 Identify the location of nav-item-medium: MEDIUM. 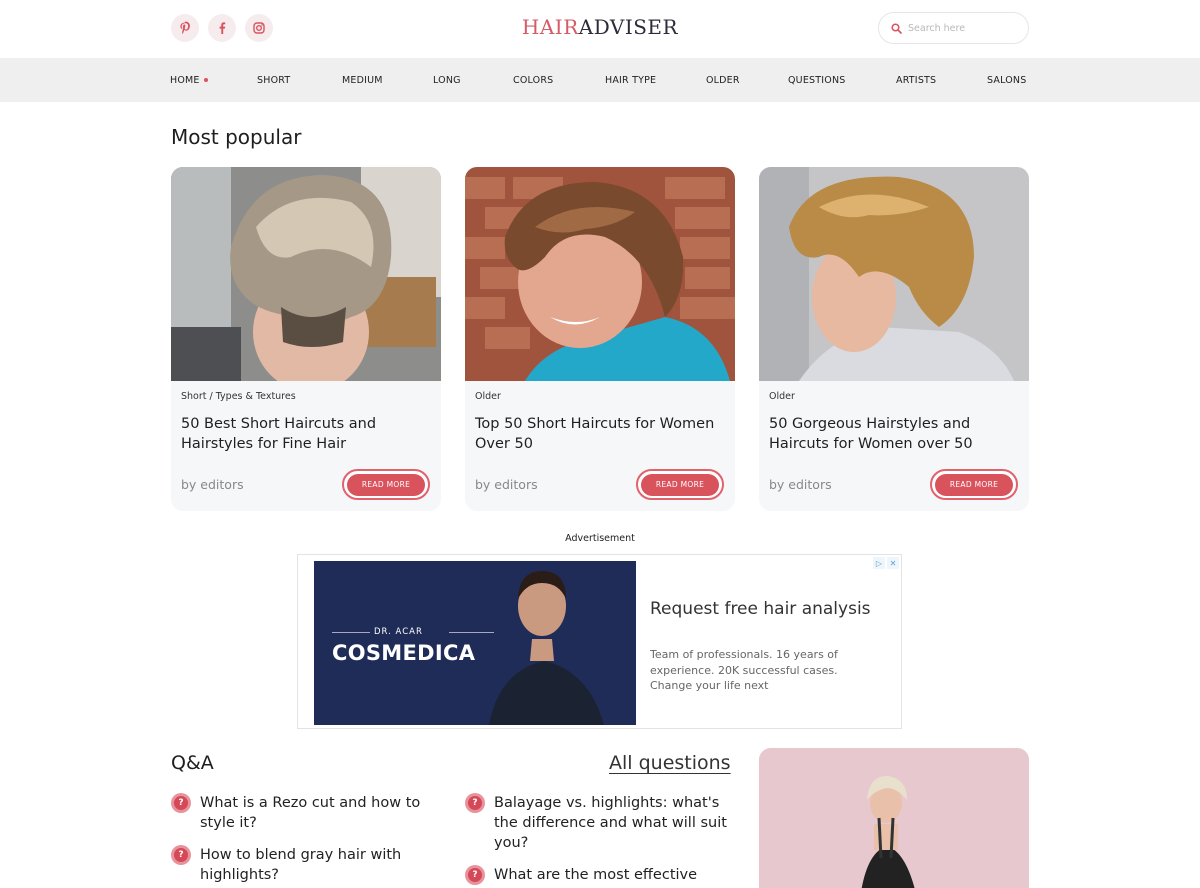
(362, 80).